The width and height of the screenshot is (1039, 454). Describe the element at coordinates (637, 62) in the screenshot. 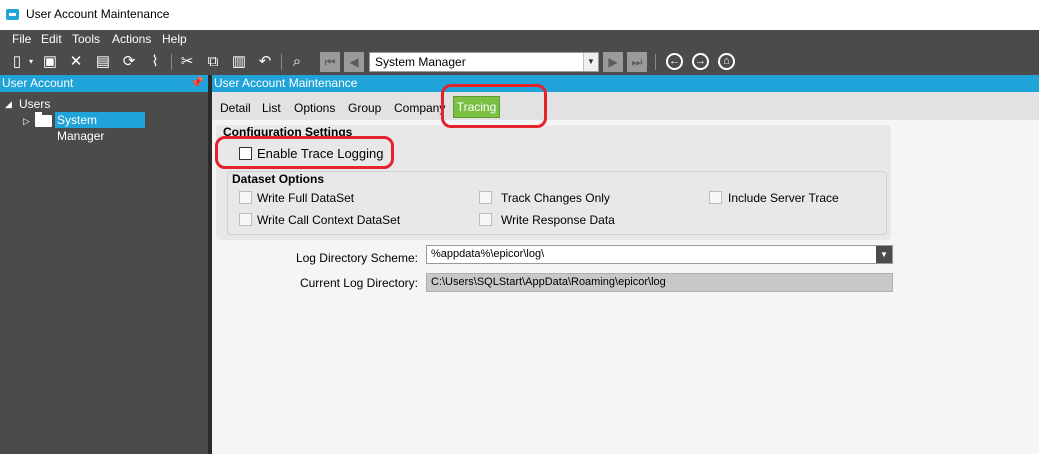

I see `last-record-icon: ⏭` at that location.